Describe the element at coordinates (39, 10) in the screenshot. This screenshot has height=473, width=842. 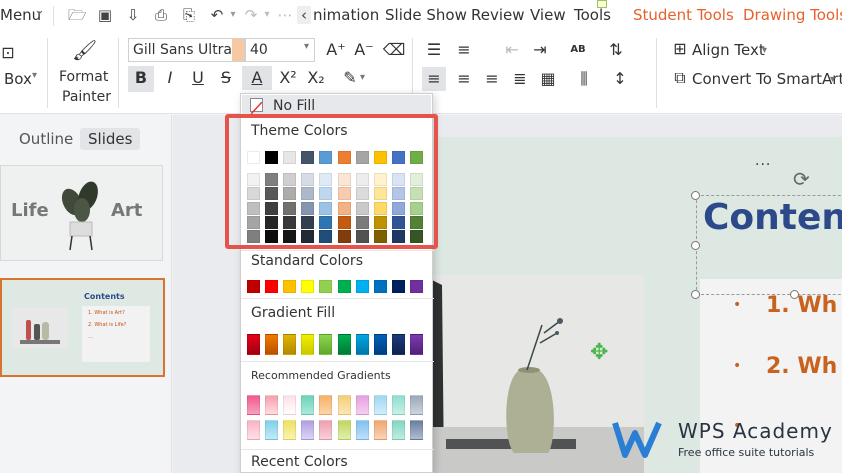
I see `menu-chevron-icon: ⌄` at that location.